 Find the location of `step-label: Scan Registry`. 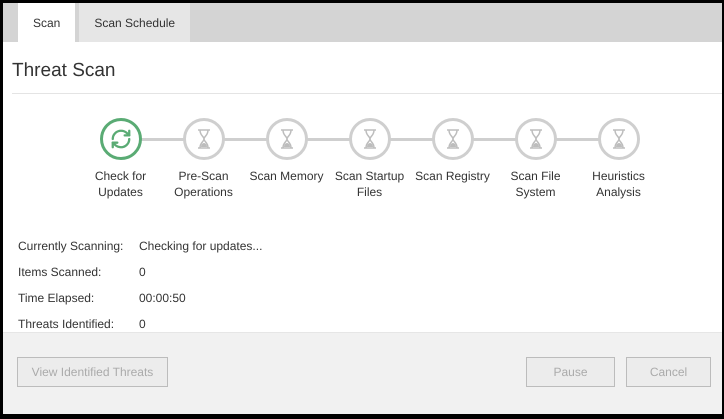

step-label: Scan Registry is located at coordinates (452, 176).